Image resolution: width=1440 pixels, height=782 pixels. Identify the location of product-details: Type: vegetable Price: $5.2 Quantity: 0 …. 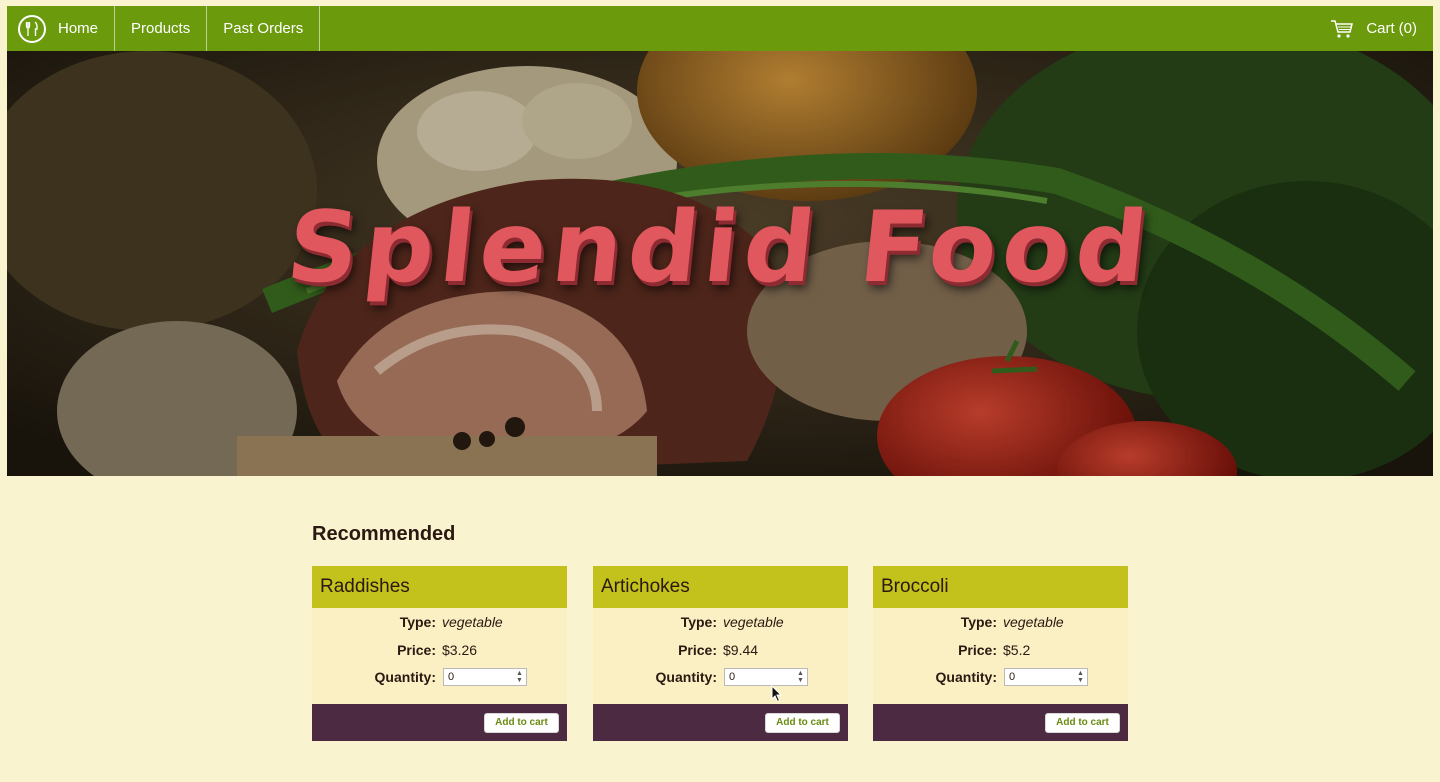
(1000, 656).